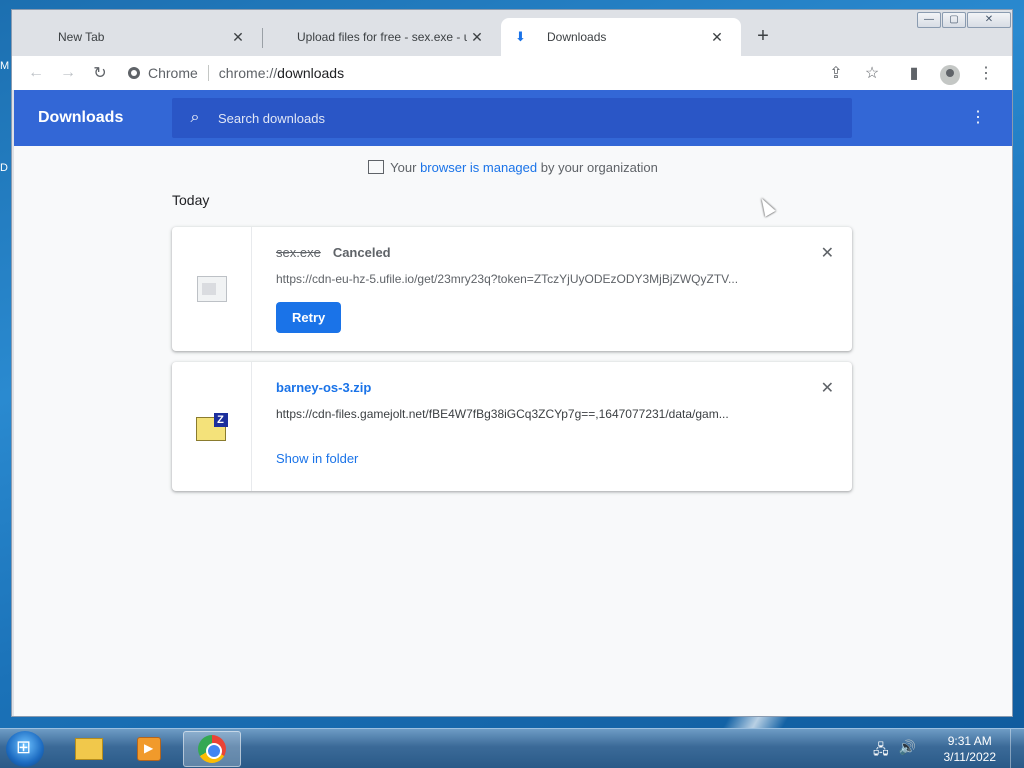  I want to click on show-desktop-button, so click(1017, 748).